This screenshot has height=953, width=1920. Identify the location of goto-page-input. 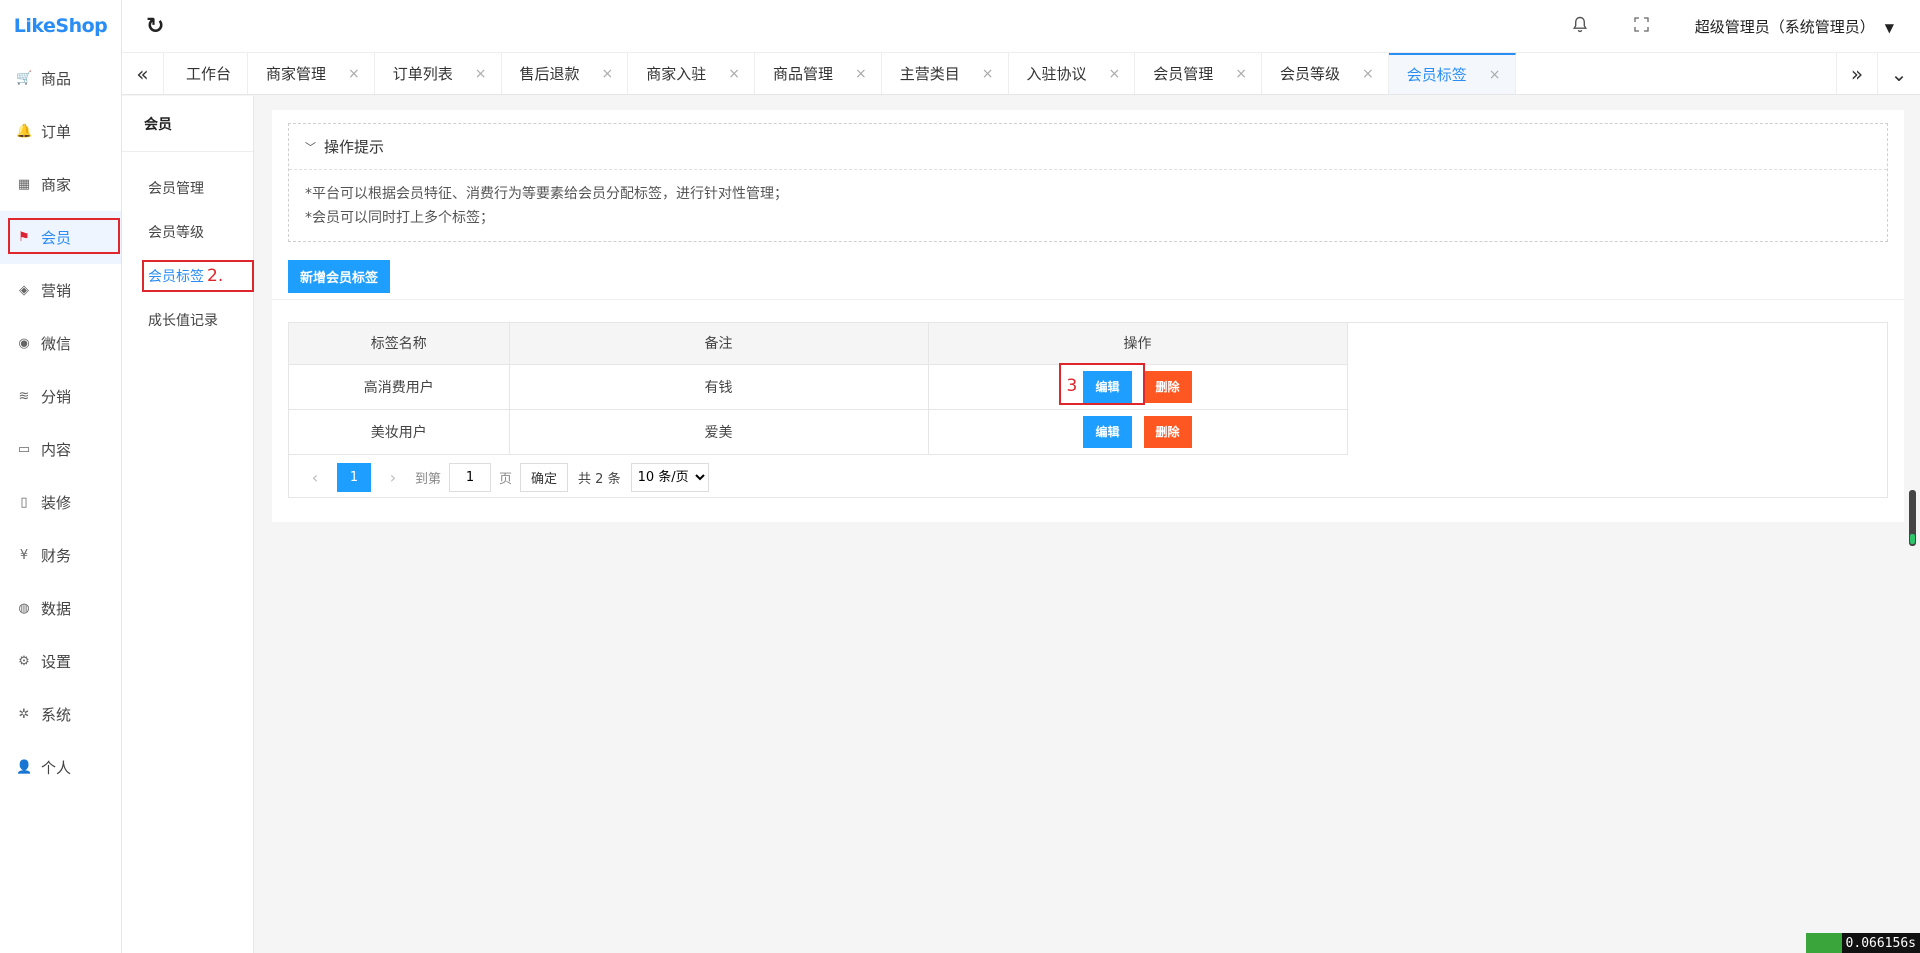
(470, 477).